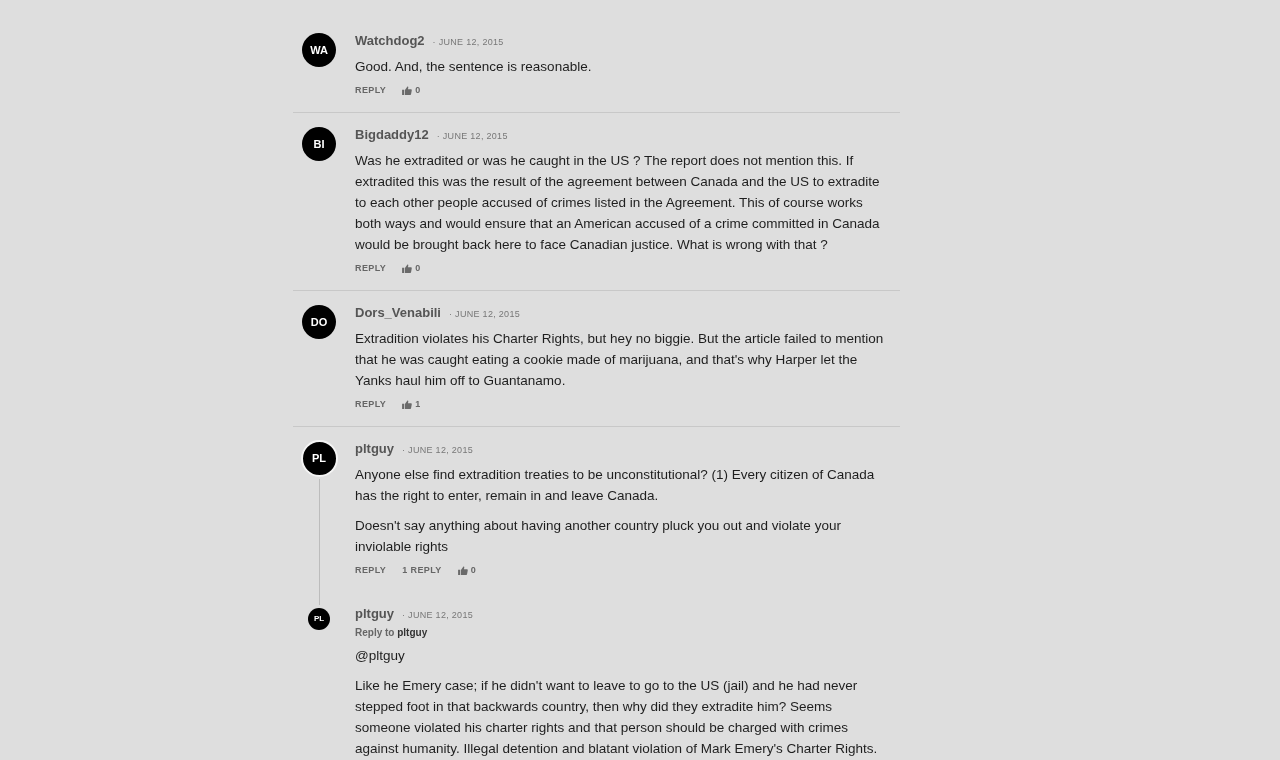 This screenshot has height=760, width=1280. I want to click on avatar: WA, so click(319, 50).